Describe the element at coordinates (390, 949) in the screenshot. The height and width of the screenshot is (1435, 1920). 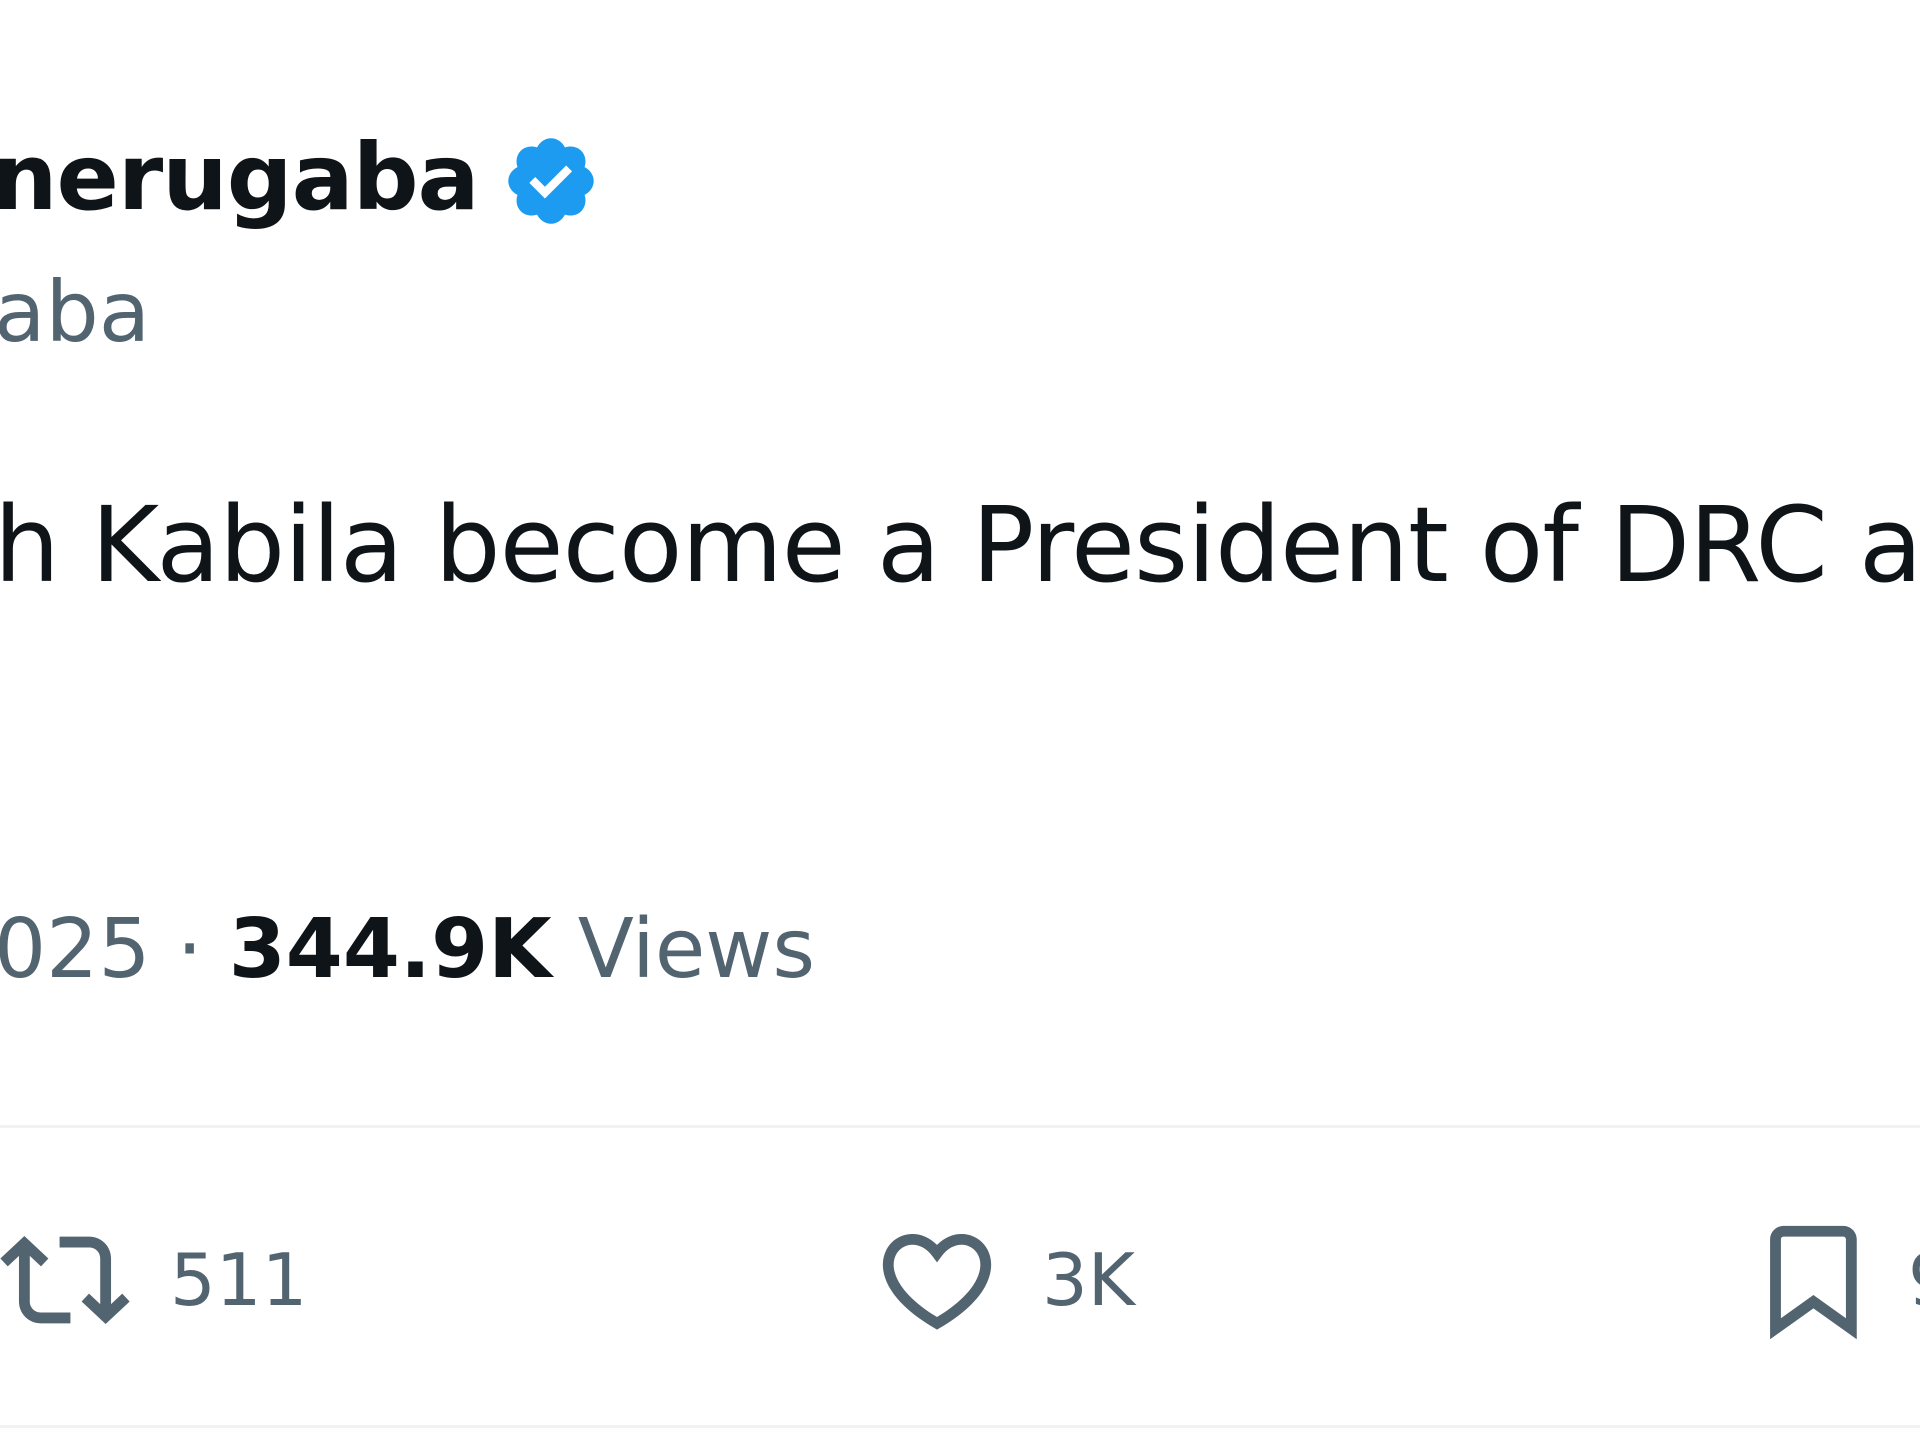
I see `views-count: 344.9K` at that location.